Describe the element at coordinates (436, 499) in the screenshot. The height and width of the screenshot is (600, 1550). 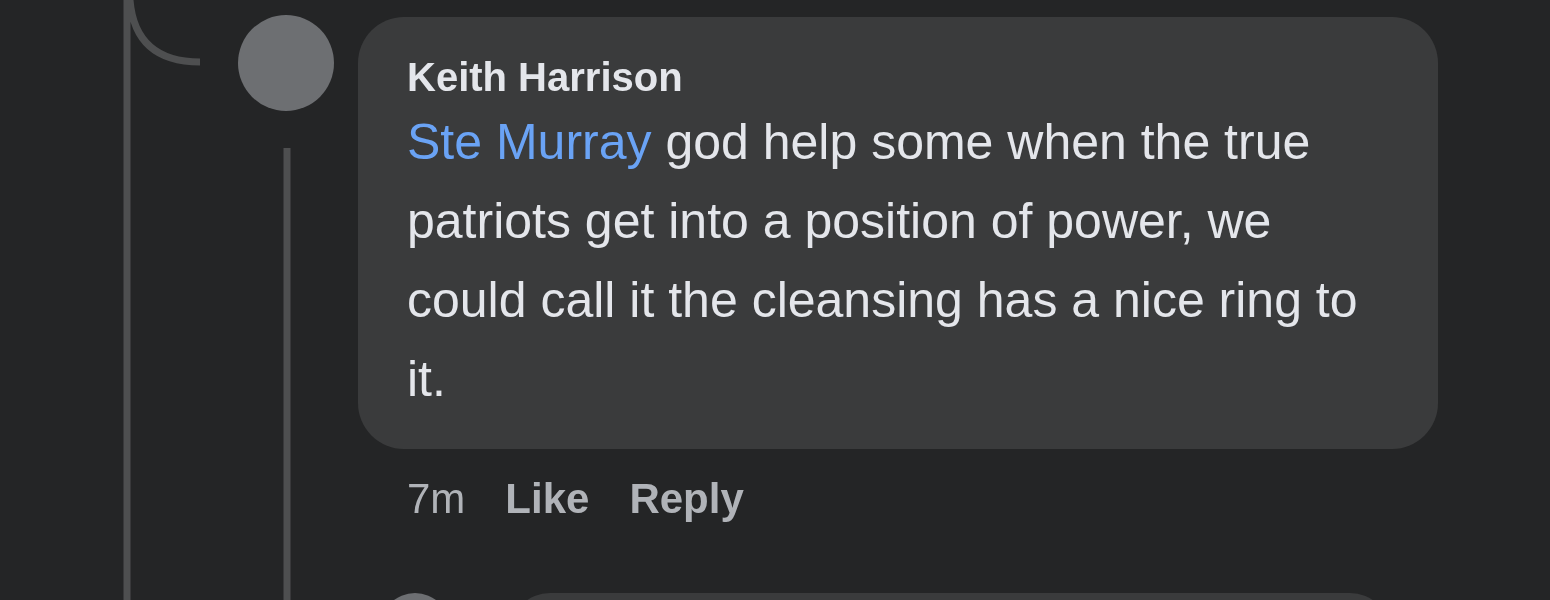
I see `comment-time: 7m` at that location.